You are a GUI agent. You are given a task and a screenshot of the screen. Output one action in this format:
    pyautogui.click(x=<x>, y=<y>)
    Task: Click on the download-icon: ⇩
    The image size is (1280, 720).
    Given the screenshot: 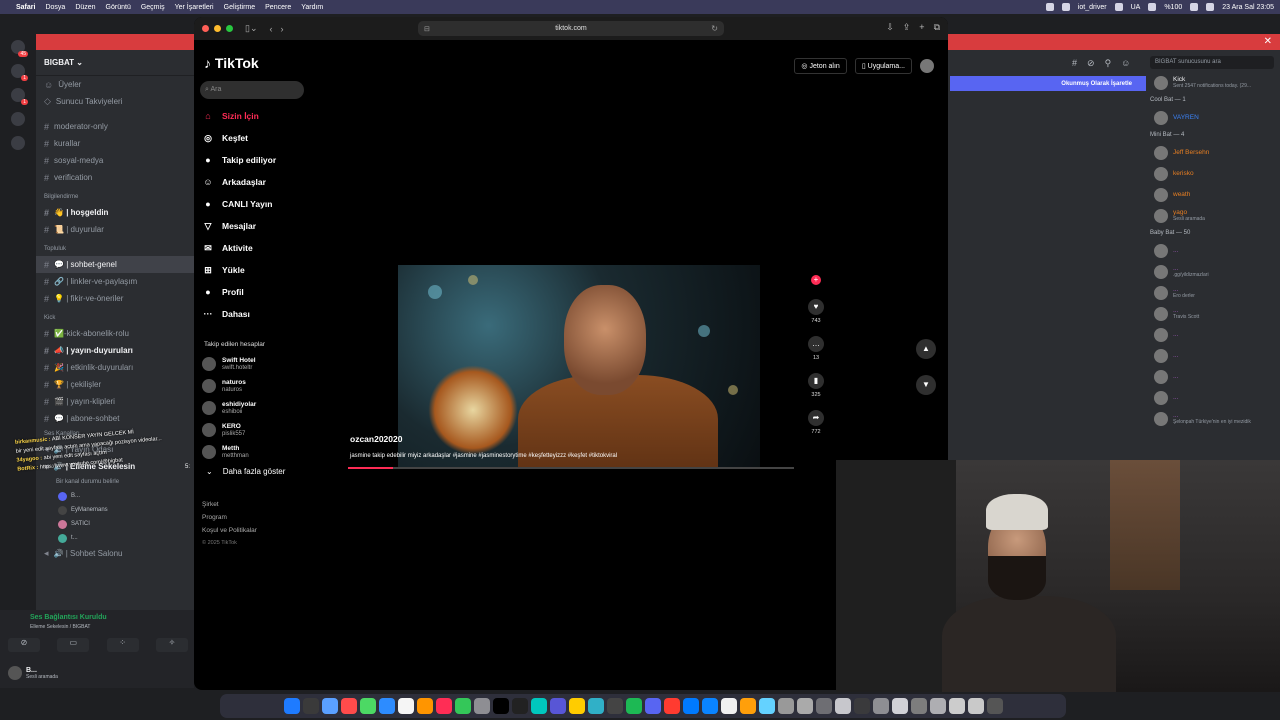 What is the action you would take?
    pyautogui.click(x=890, y=27)
    